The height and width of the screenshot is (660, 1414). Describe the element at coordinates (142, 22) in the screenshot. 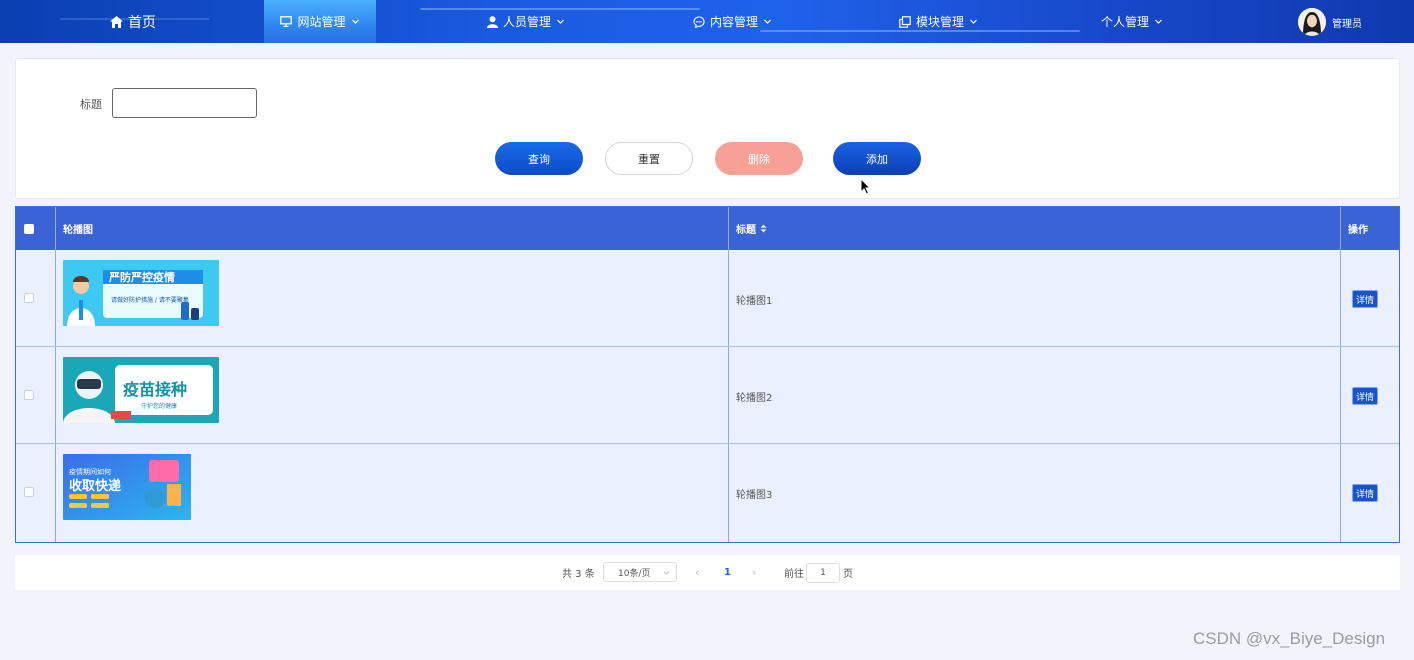

I see `nav-item-label: 首页` at that location.